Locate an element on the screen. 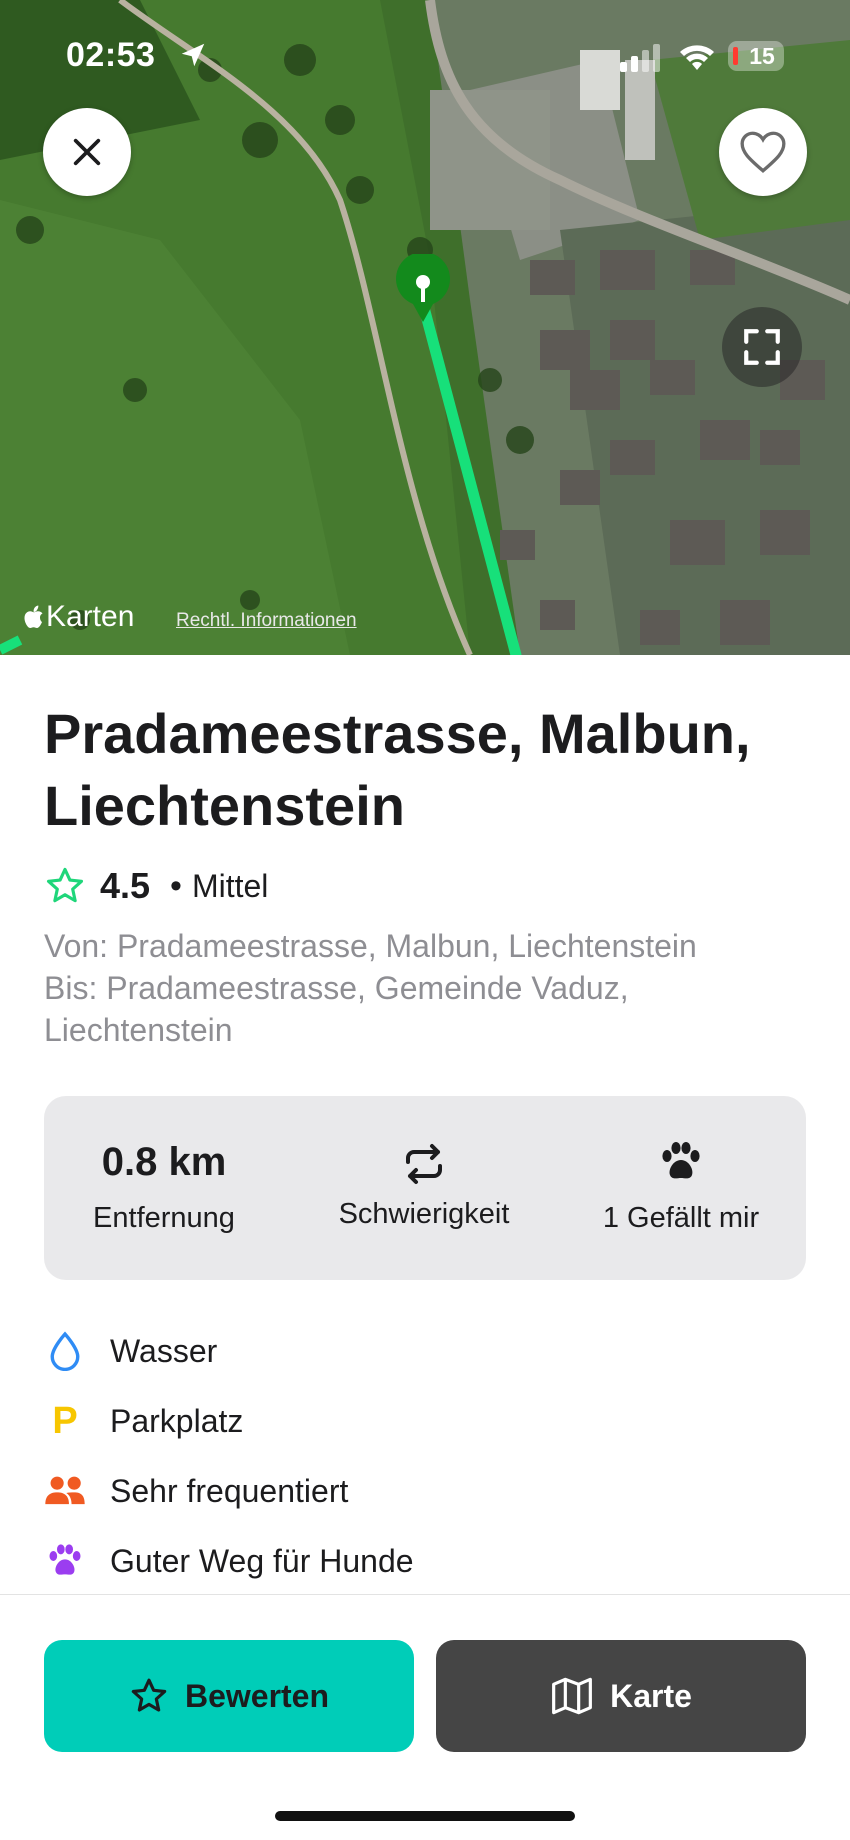 The width and height of the screenshot is (850, 1840). feature-label: Wasser is located at coordinates (164, 1350).